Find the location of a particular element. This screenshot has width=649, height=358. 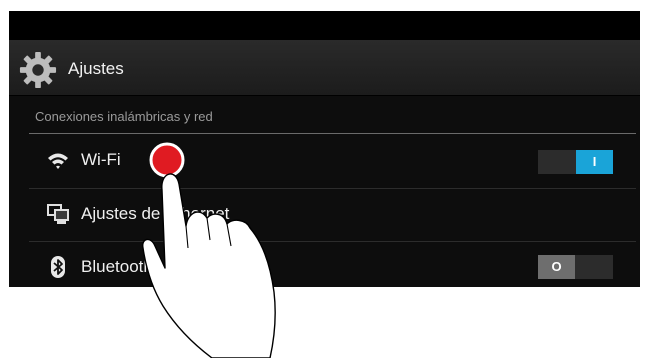

setting-row-ethernet: Ajustes de Ethernet is located at coordinates (324, 215).